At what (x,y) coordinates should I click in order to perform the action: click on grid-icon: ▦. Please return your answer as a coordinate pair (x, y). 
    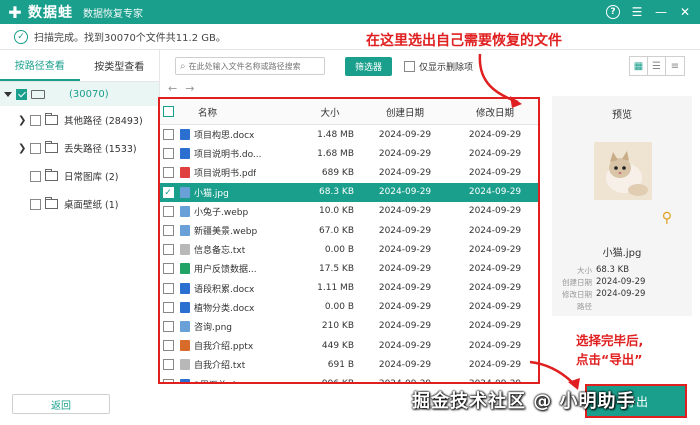
    Looking at the image, I should click on (638, 66).